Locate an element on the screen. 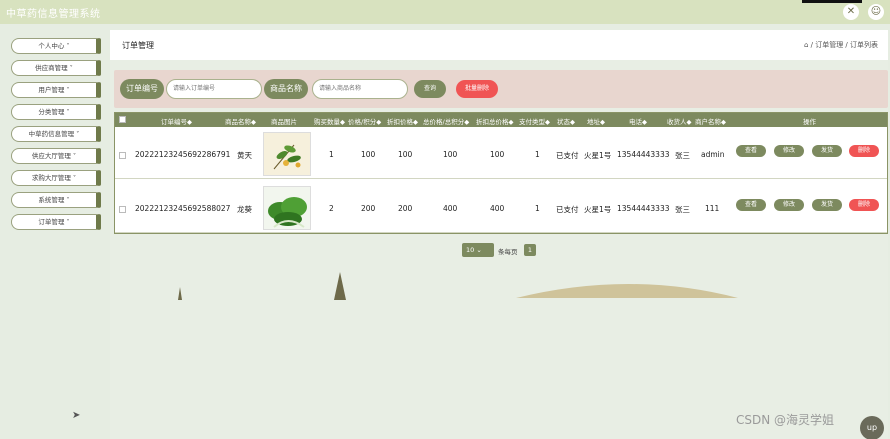 The image size is (890, 439). sidebar-item-herbs: 中草药信息管理 ˅ is located at coordinates (56, 134).